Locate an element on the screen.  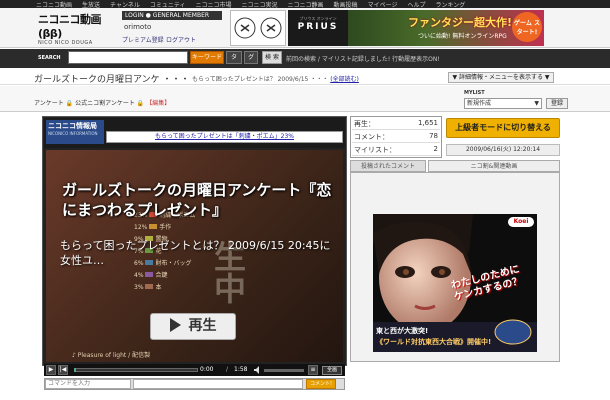
advanced-mode-button: 上級者モードに切り替える is located at coordinates (503, 128).